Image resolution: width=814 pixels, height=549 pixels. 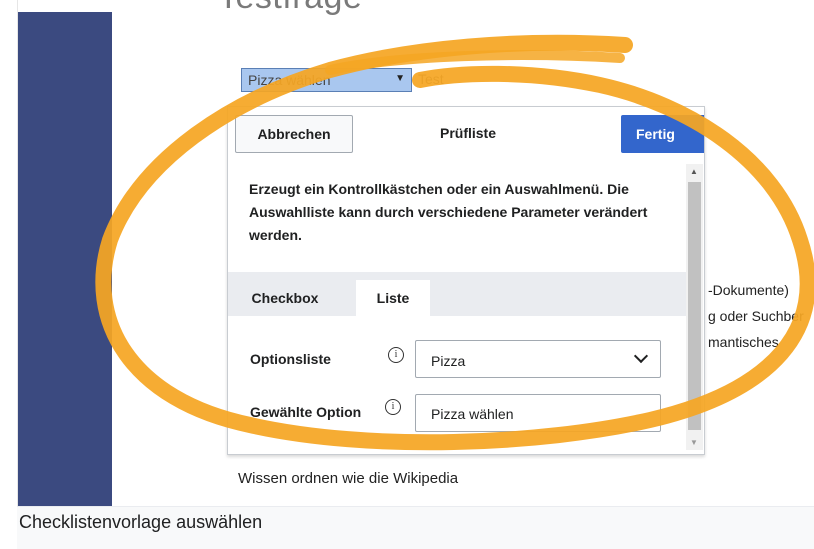 I want to click on cancel-button: Abbrechen, so click(x=294, y=134).